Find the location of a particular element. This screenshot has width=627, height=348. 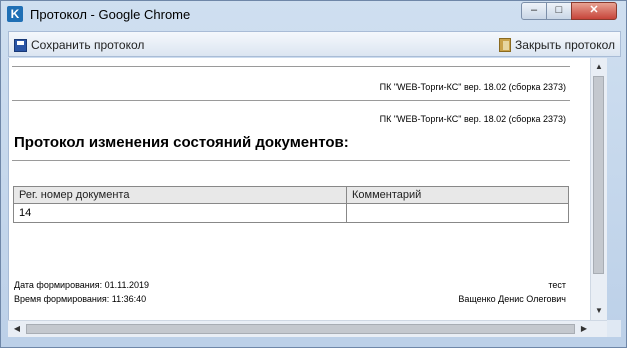

documents-table: Рег. номер документа Комментарий 14 is located at coordinates (291, 204).